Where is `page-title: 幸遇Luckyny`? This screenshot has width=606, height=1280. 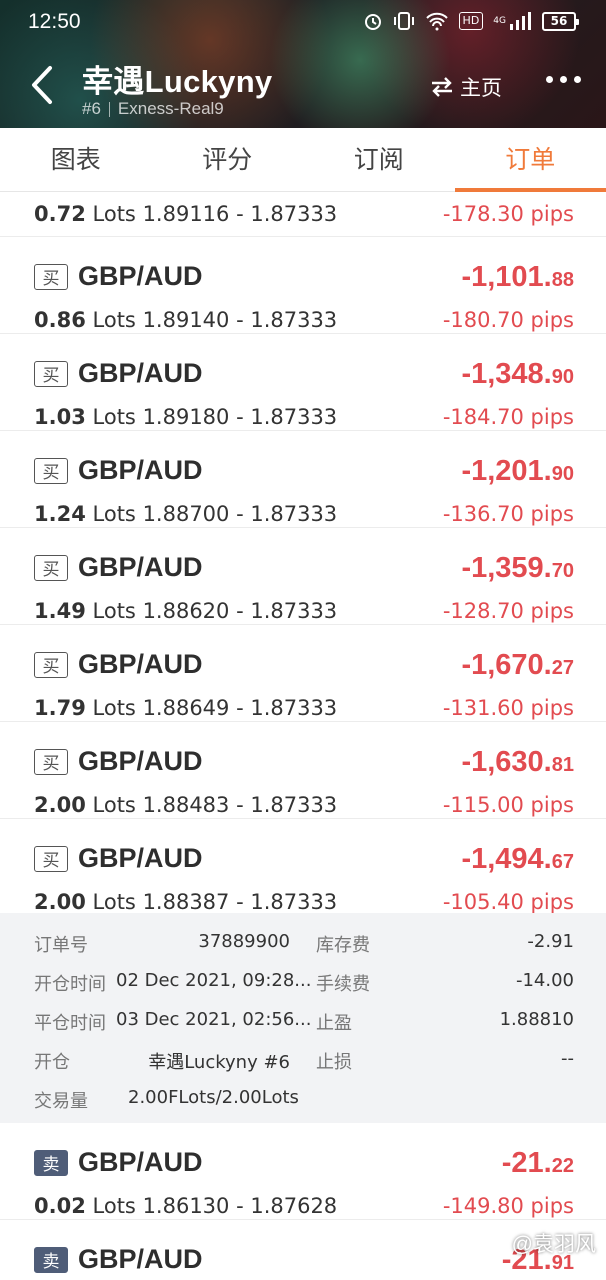
page-title: 幸遇Luckyny is located at coordinates (177, 81).